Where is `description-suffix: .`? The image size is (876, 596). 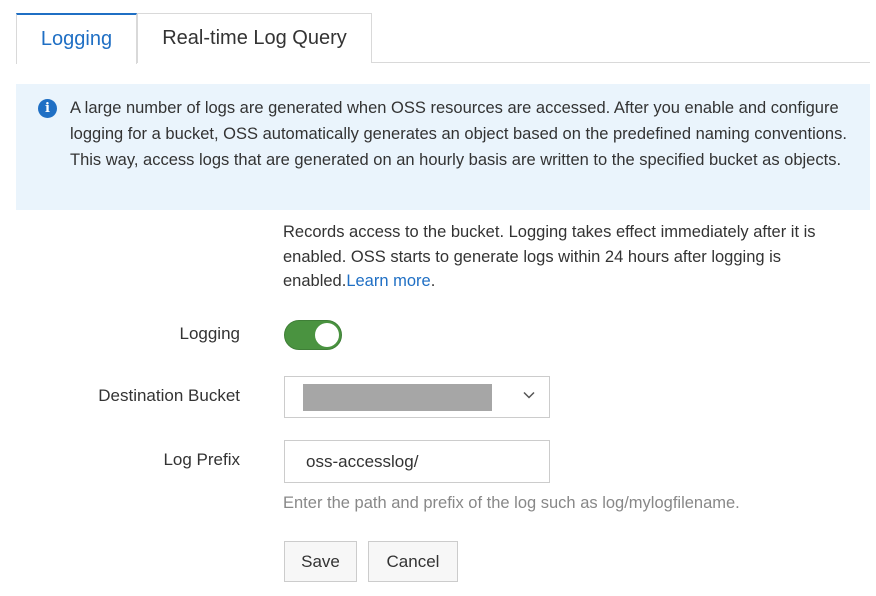 description-suffix: . is located at coordinates (433, 281).